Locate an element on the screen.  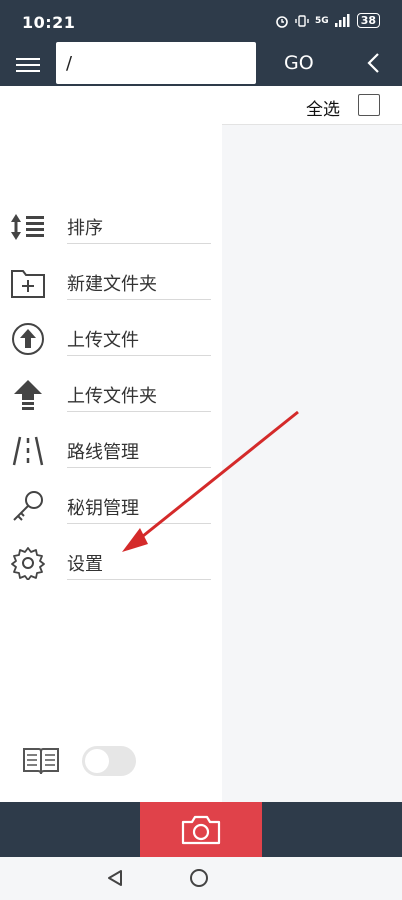
upload-file-icon is located at coordinates (28, 339).